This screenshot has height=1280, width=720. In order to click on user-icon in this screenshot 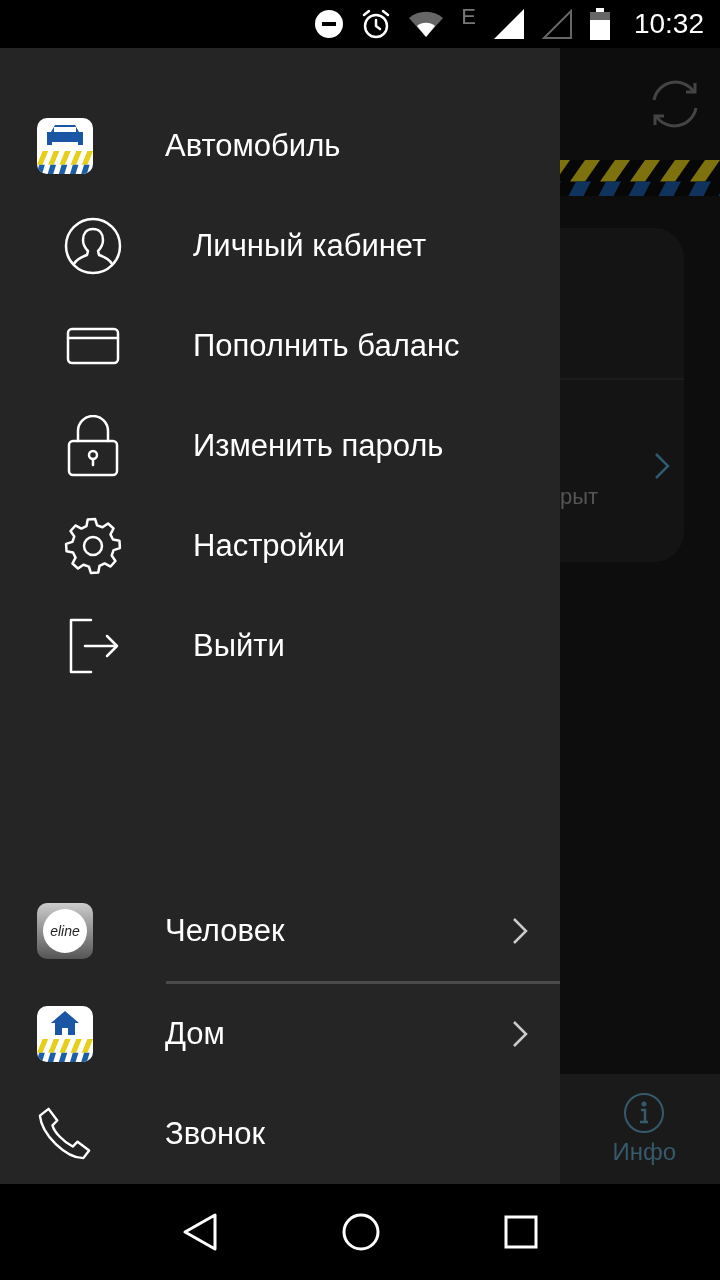, I will do `click(93, 246)`.